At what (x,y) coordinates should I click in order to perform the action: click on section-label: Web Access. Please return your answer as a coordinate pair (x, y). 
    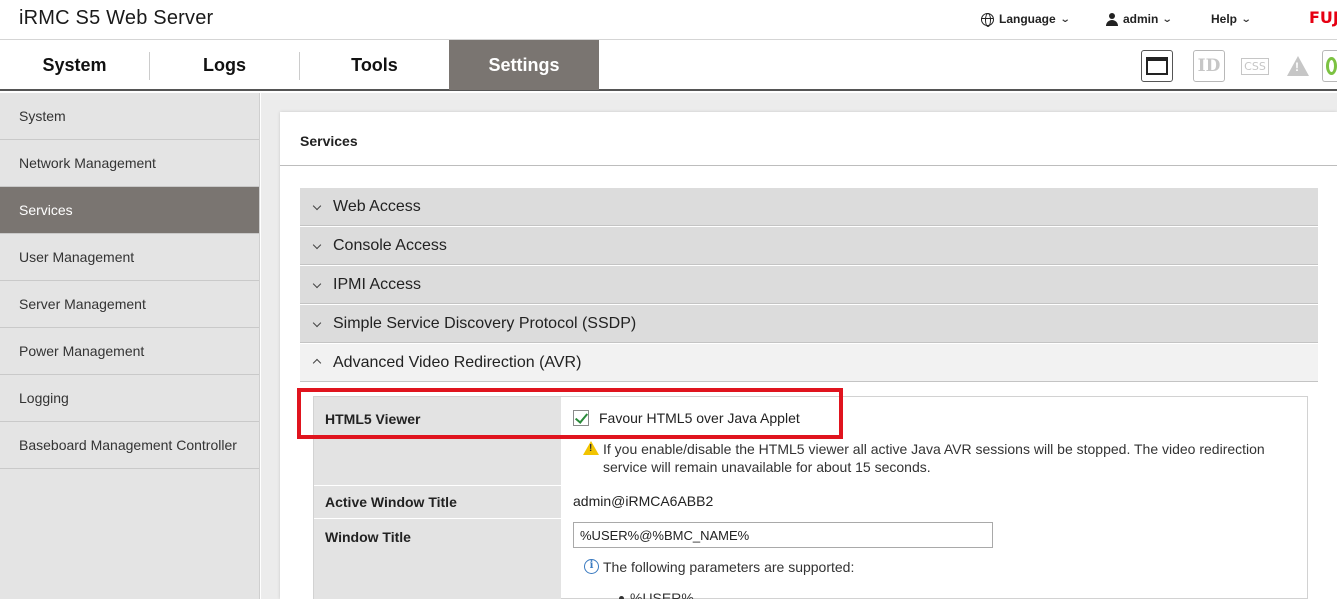
    Looking at the image, I should click on (377, 206).